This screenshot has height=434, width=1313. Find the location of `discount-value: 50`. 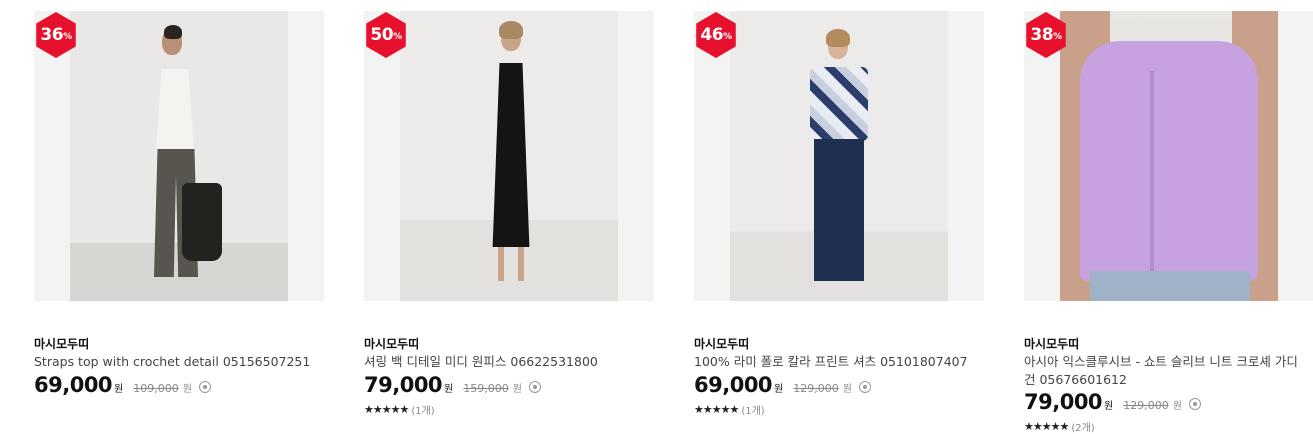

discount-value: 50 is located at coordinates (382, 35).